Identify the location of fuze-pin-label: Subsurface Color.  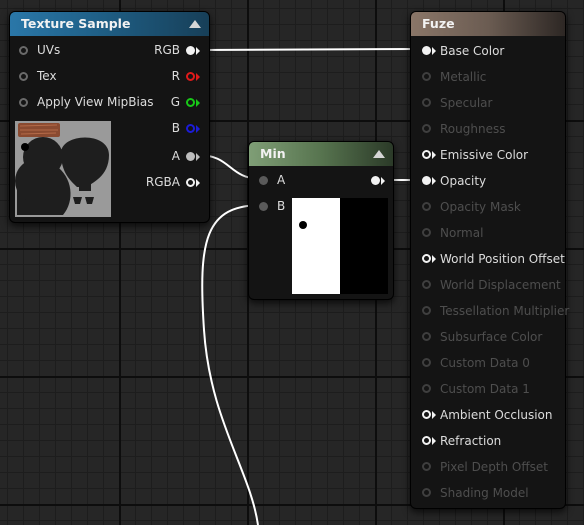
(491, 337).